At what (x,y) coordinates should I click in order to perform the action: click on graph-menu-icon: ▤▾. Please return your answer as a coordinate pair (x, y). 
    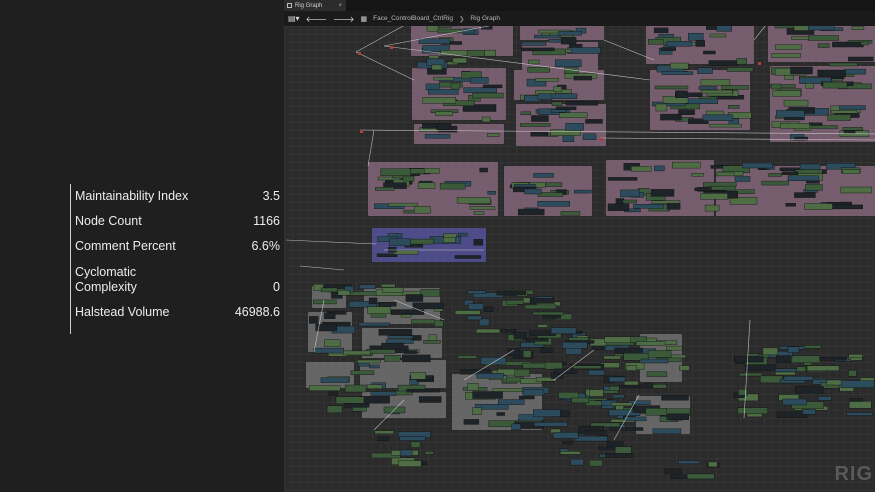
    Looking at the image, I should click on (294, 18).